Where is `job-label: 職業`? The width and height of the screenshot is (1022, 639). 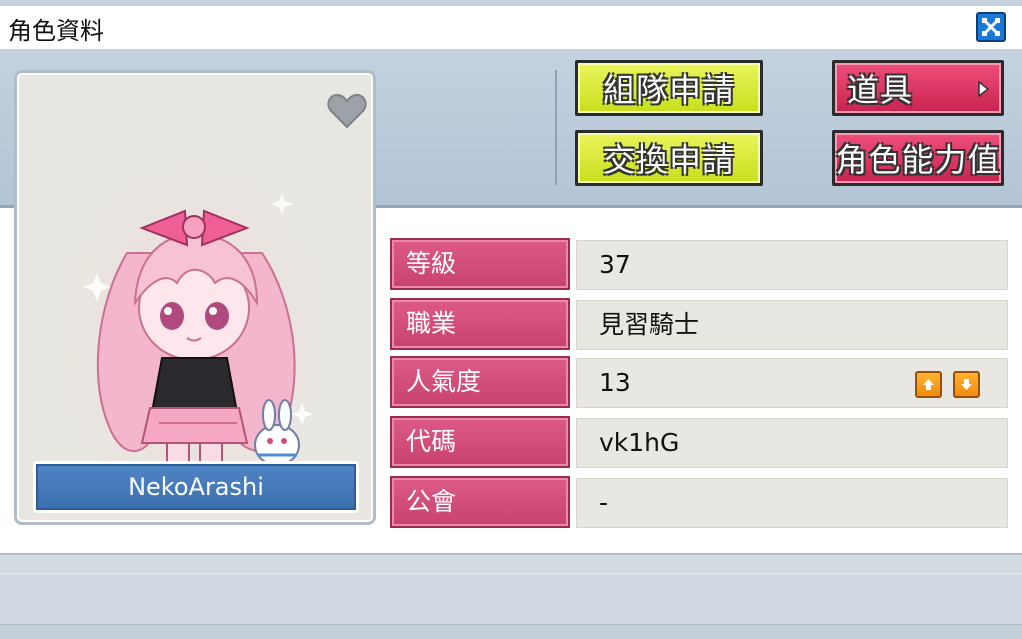
job-label: 職業 is located at coordinates (480, 324).